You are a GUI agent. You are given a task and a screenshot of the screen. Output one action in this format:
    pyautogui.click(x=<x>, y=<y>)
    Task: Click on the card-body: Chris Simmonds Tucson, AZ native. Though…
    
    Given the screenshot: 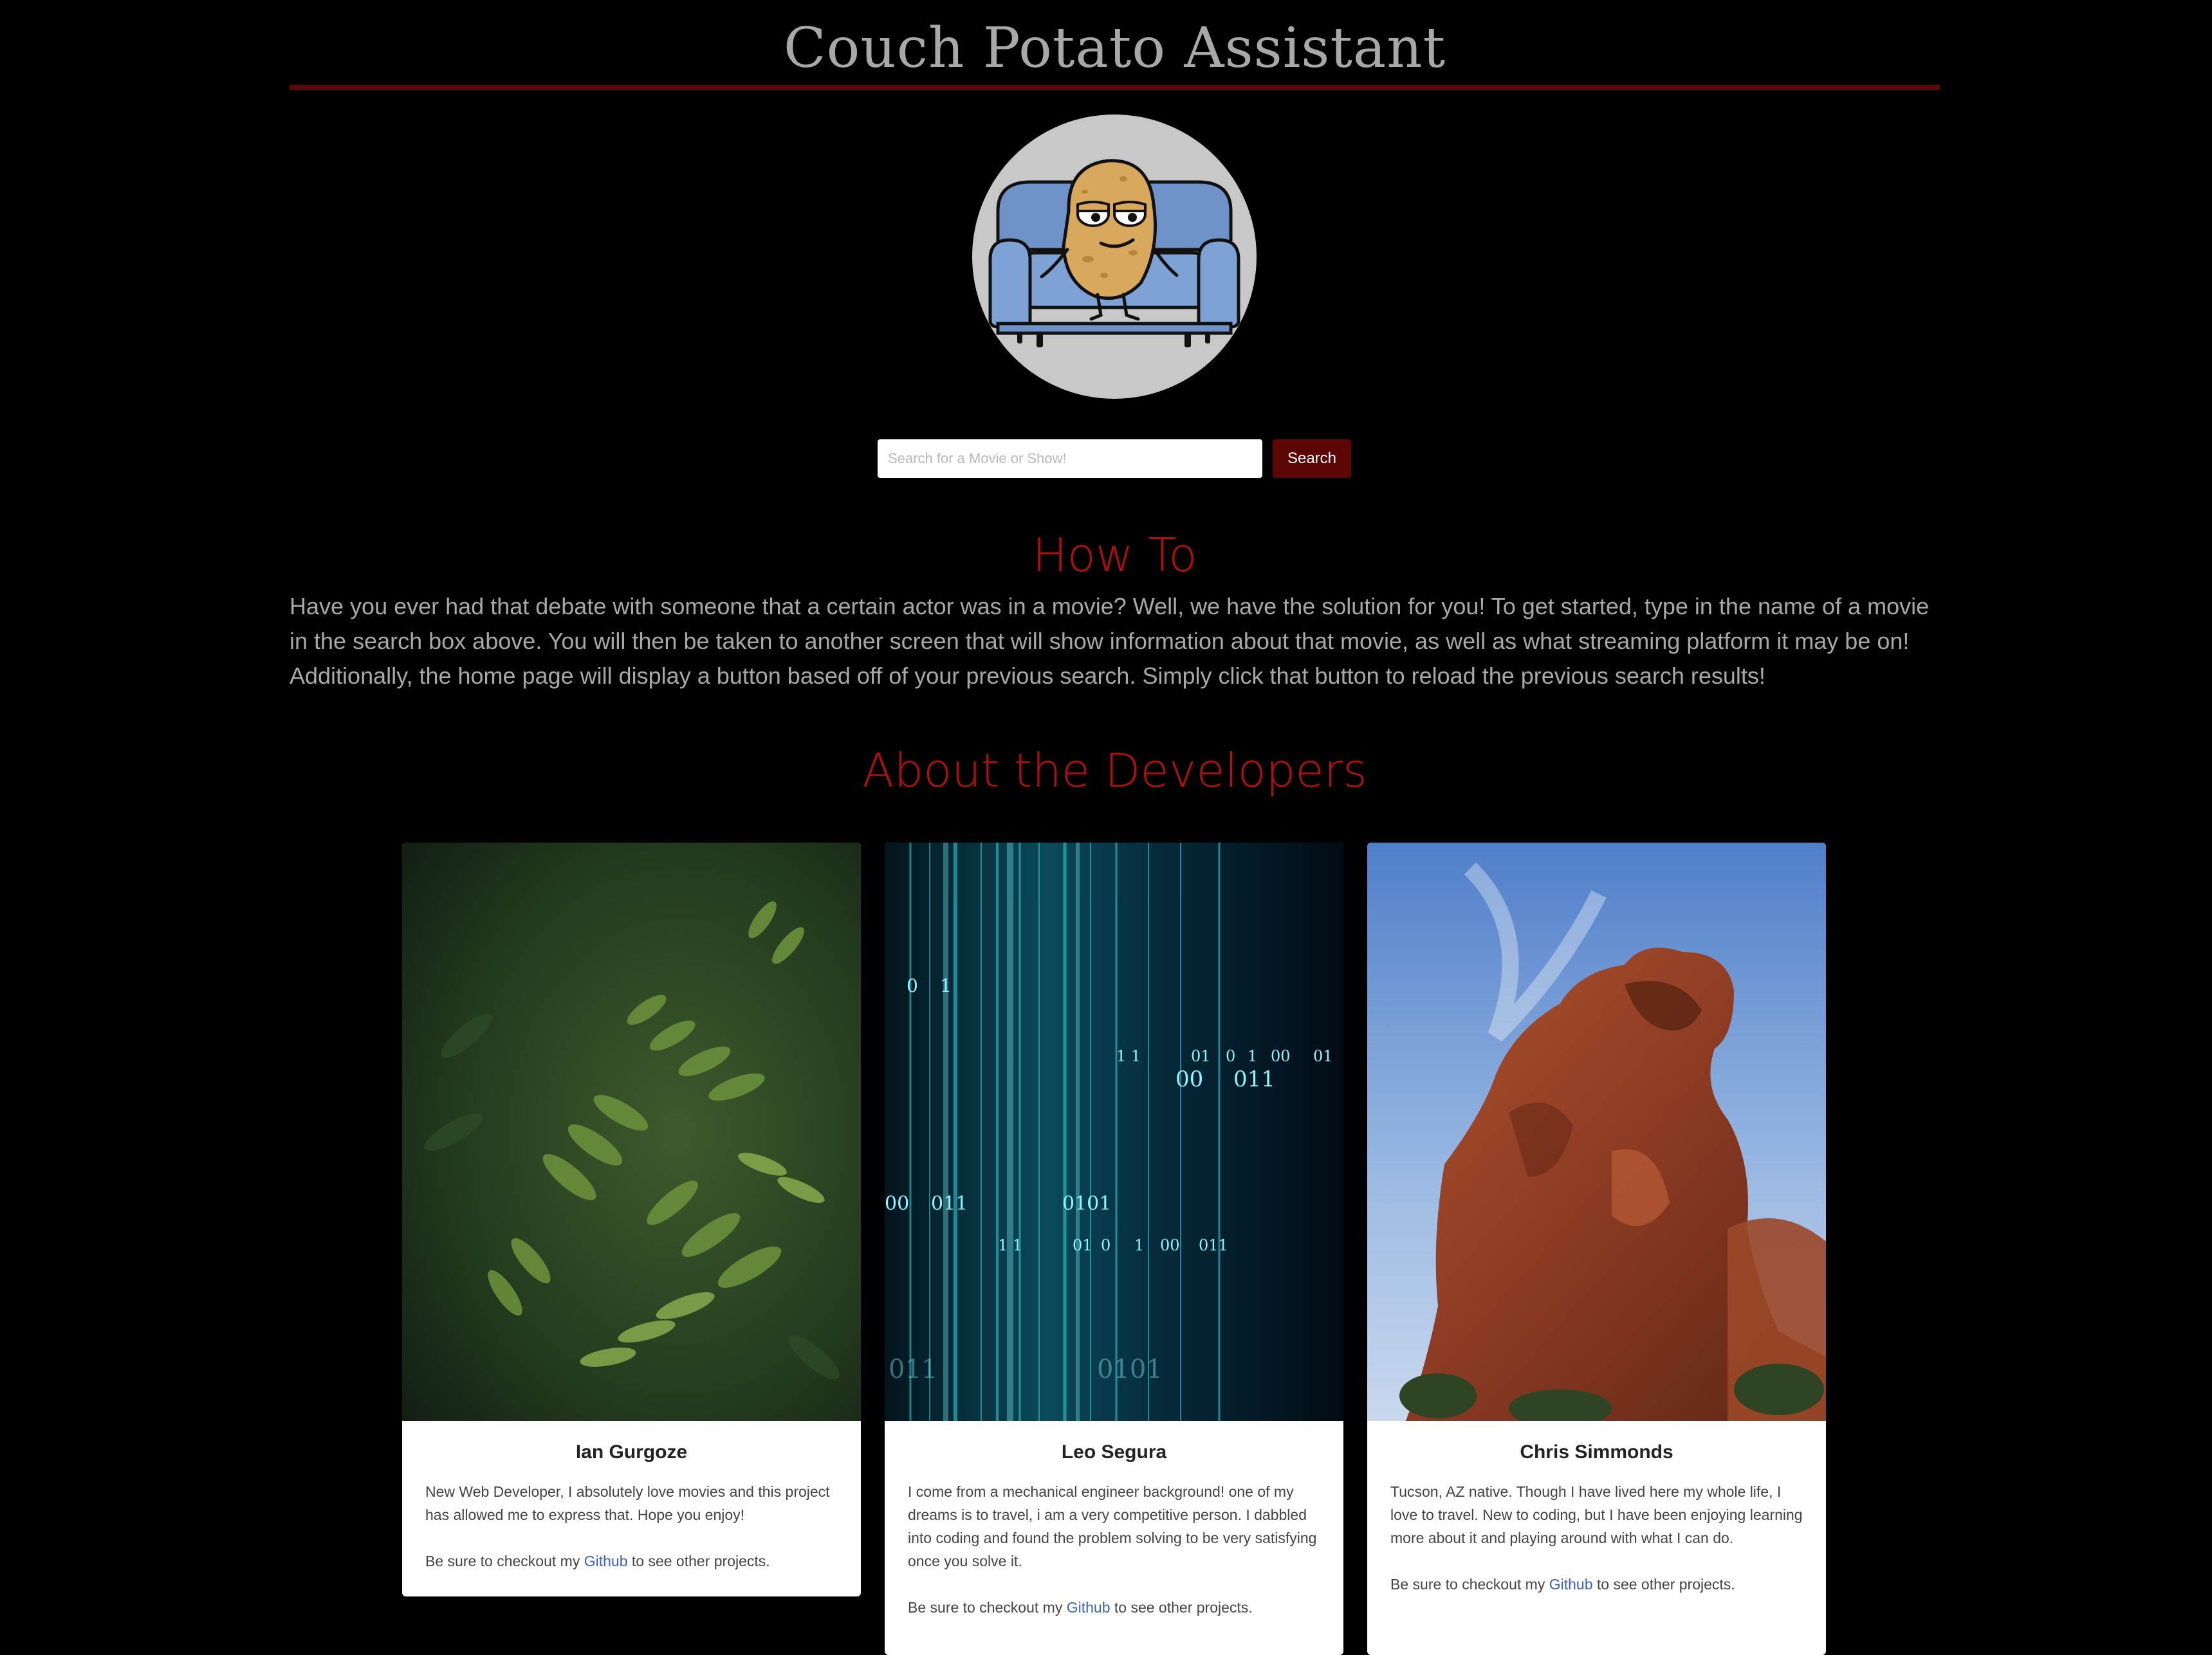 What is the action you would take?
    pyautogui.click(x=1596, y=1518)
    